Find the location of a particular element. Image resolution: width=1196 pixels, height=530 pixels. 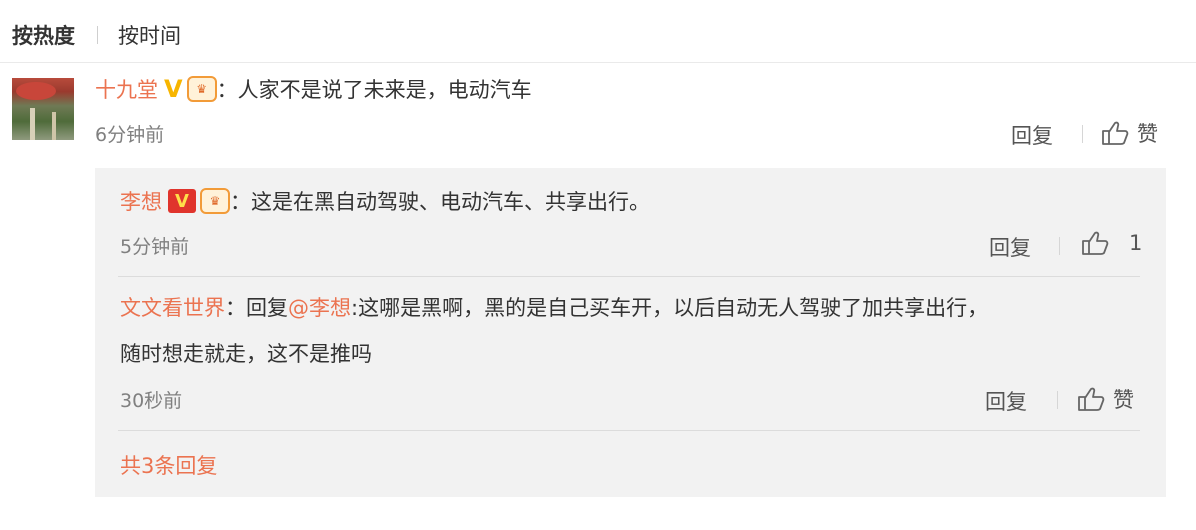

comment-username: 十九堂 is located at coordinates (126, 89).